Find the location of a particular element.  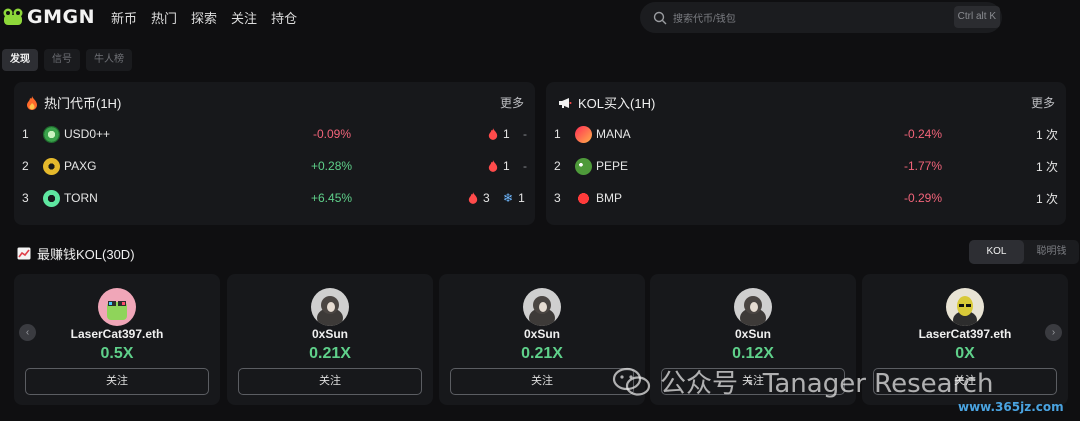

snowflake-icon: ❄ is located at coordinates (508, 198).